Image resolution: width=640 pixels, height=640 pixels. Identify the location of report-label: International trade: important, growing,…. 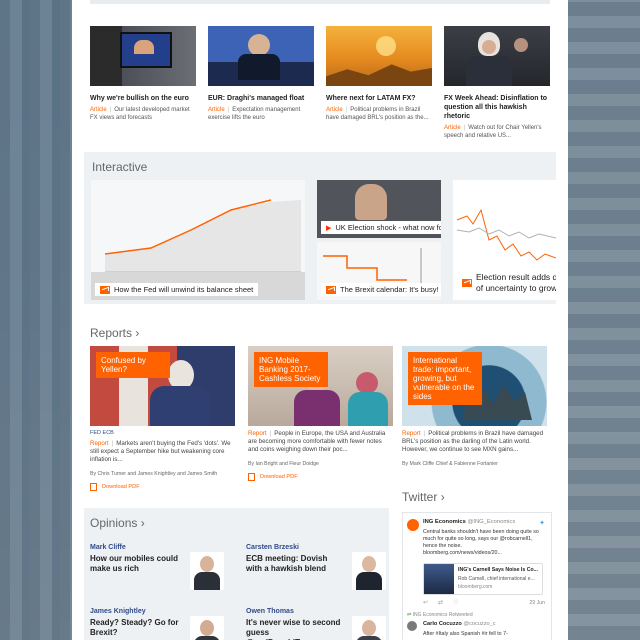
(445, 378).